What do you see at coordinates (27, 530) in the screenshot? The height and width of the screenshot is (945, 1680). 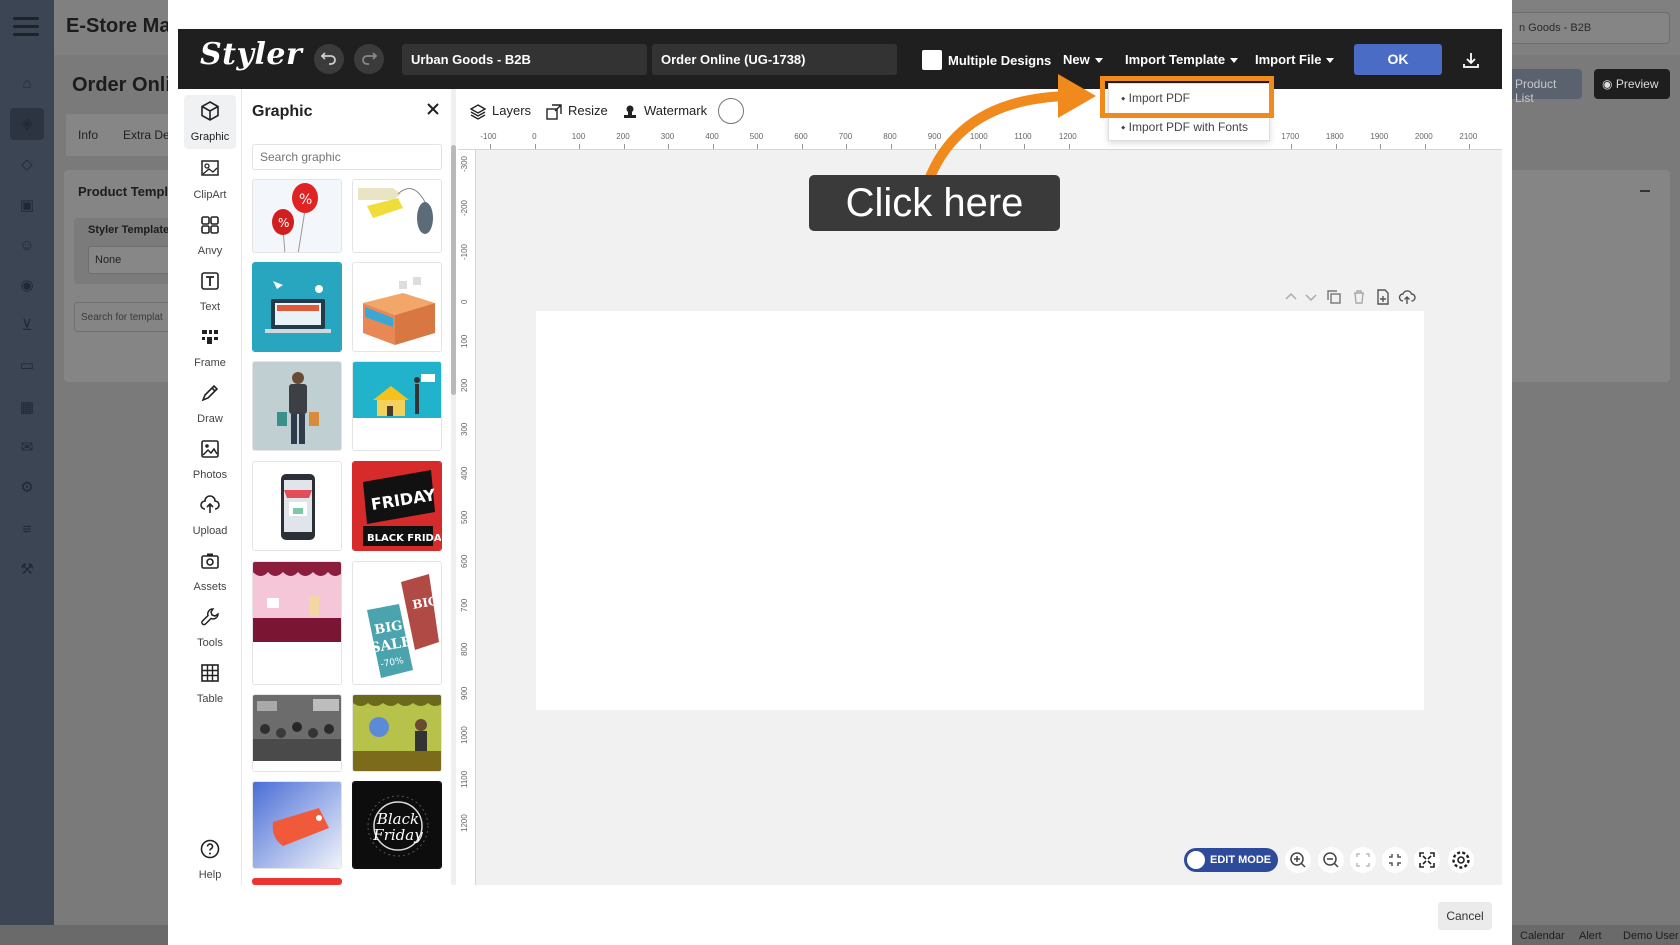 I see `sliders-icon: ≡` at bounding box center [27, 530].